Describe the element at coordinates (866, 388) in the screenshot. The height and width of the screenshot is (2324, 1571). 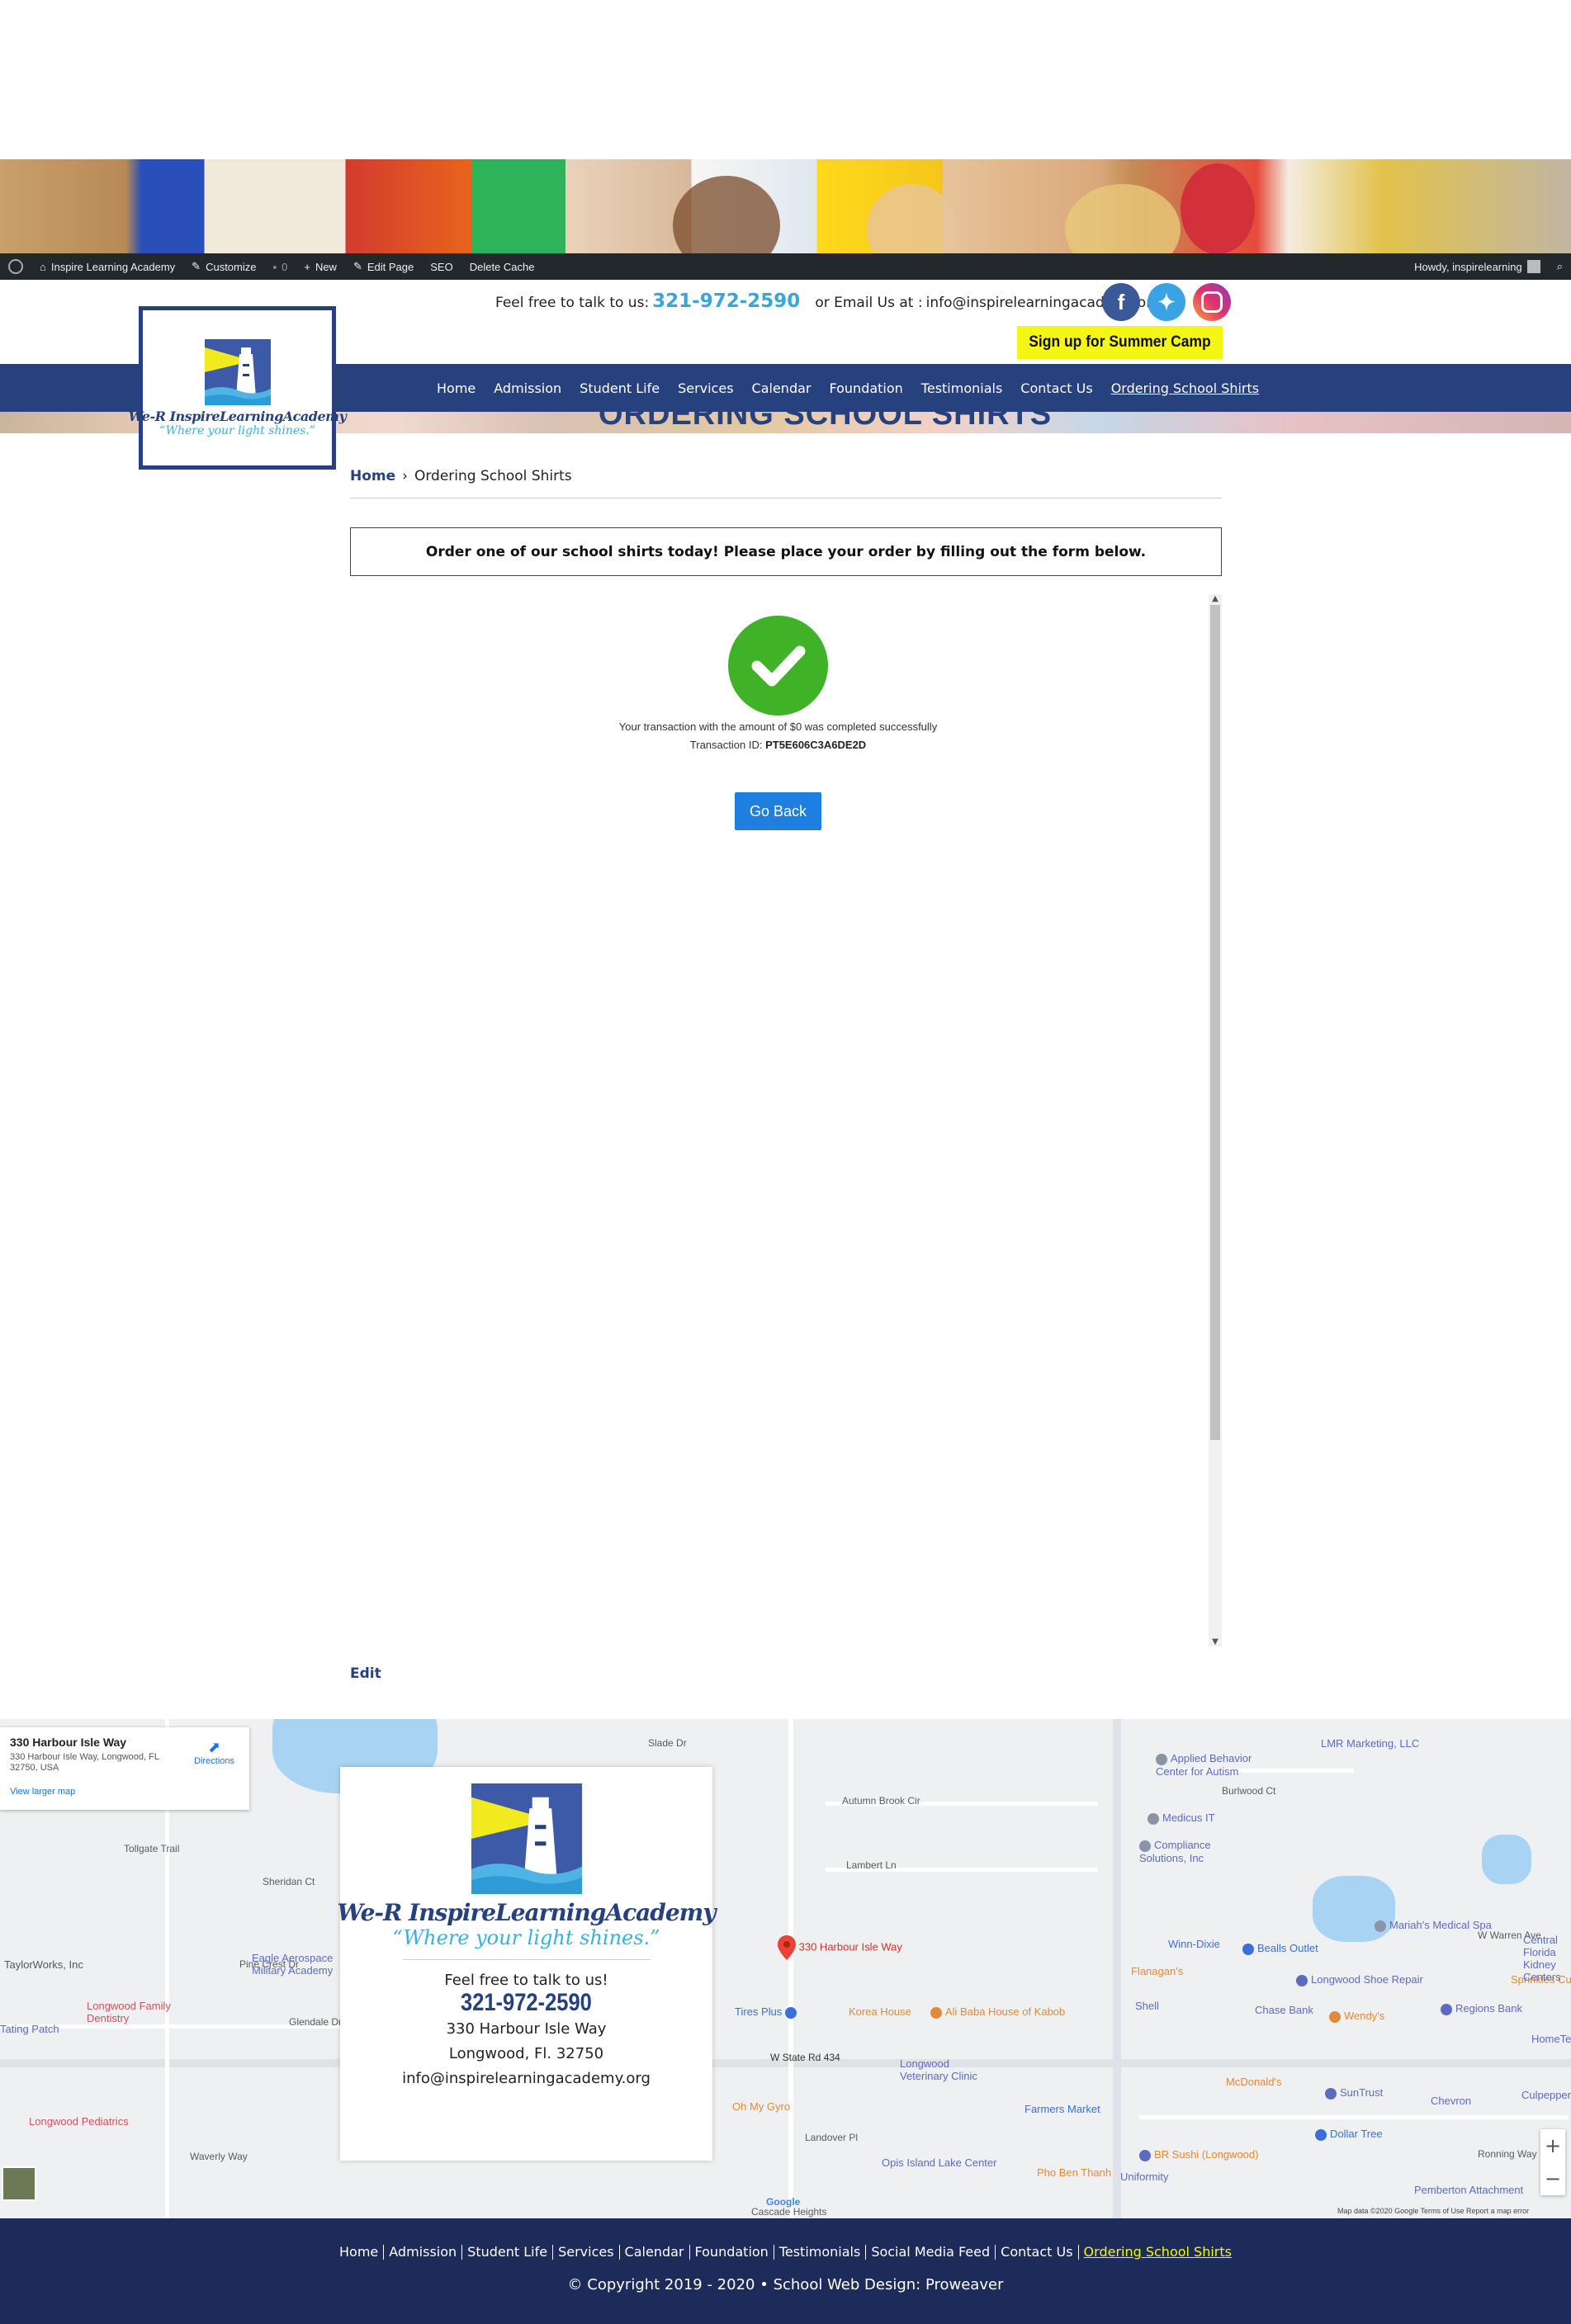
I see `nav-foundation: Foundation` at that location.